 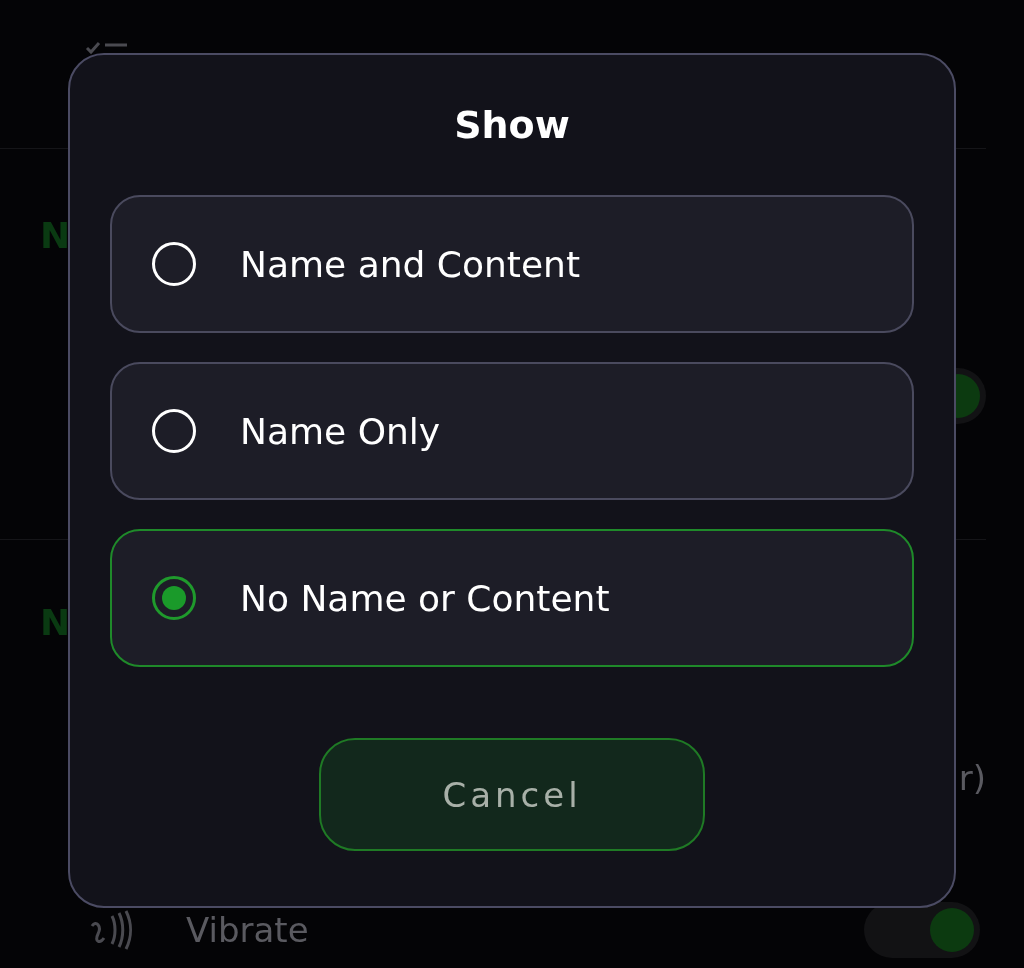 I want to click on radio-button, so click(x=174, y=598).